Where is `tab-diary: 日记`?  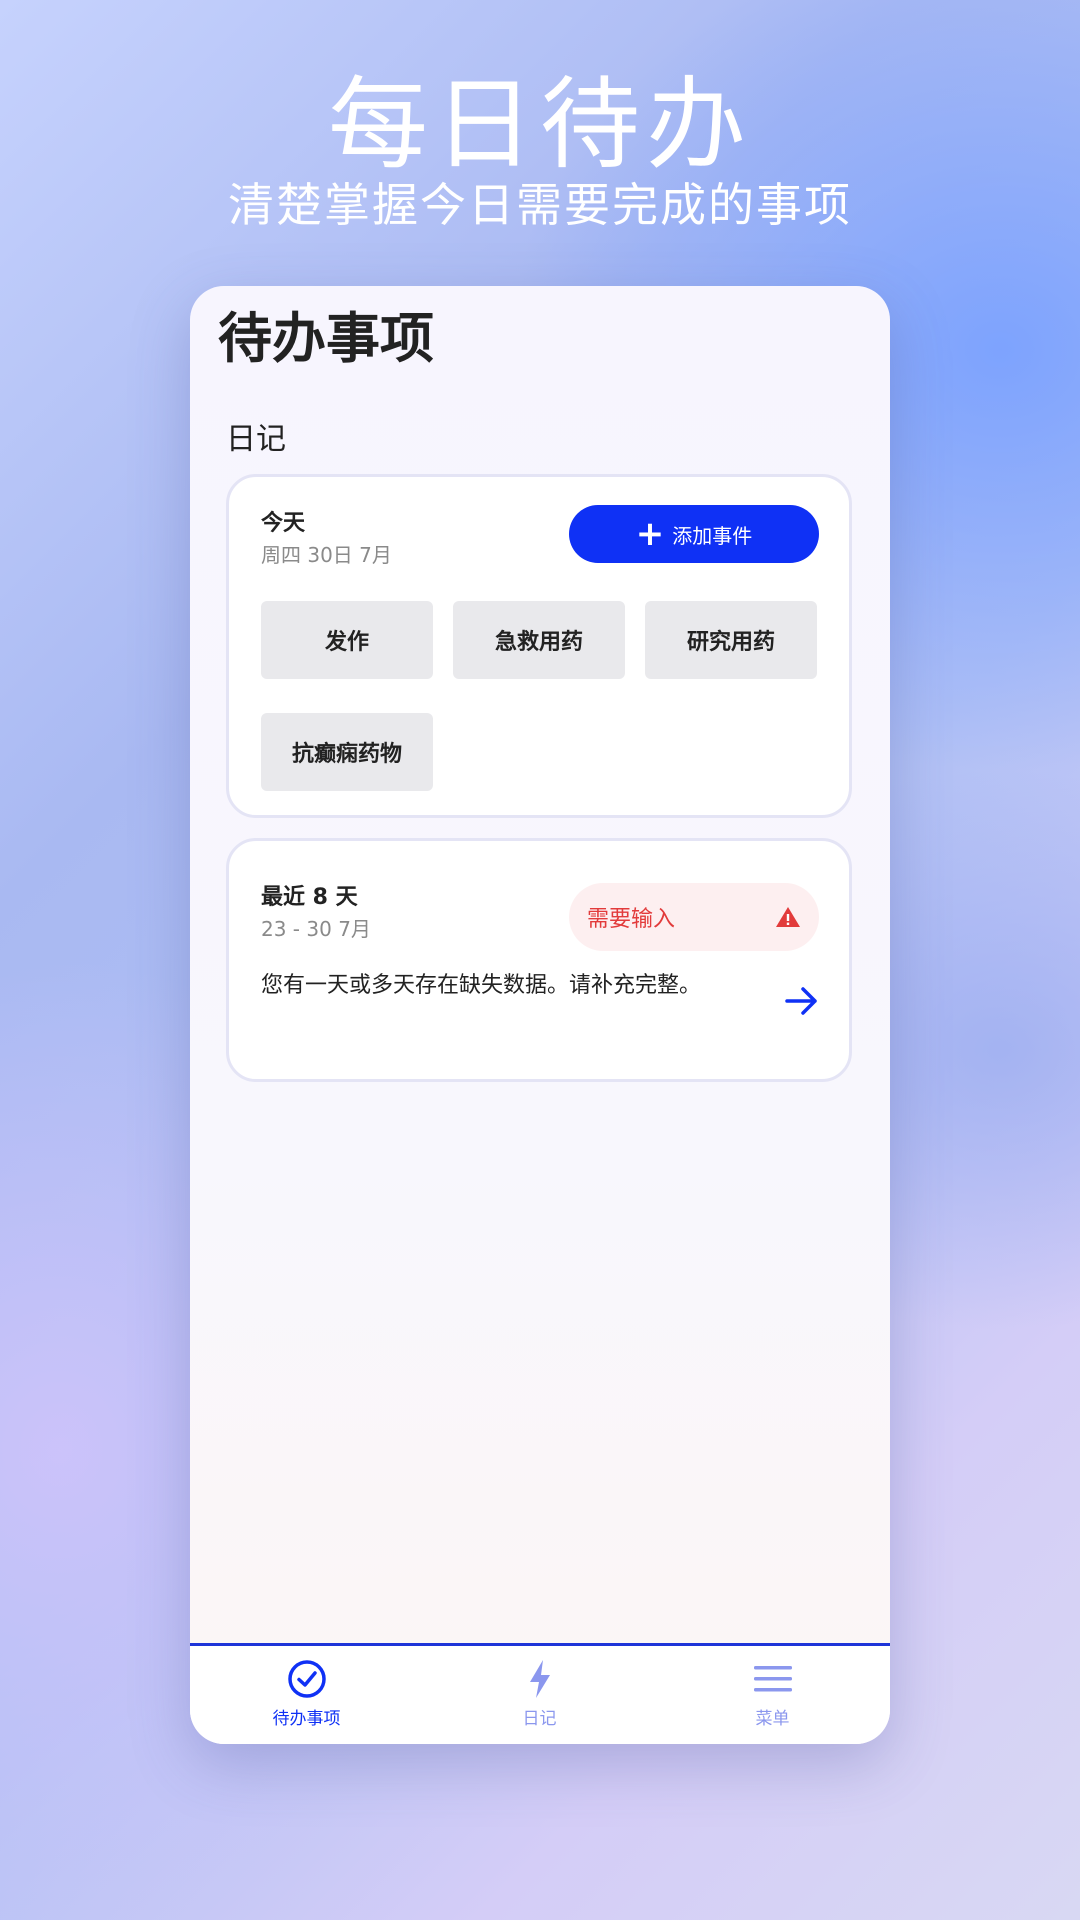
tab-diary: 日记 is located at coordinates (539, 1695).